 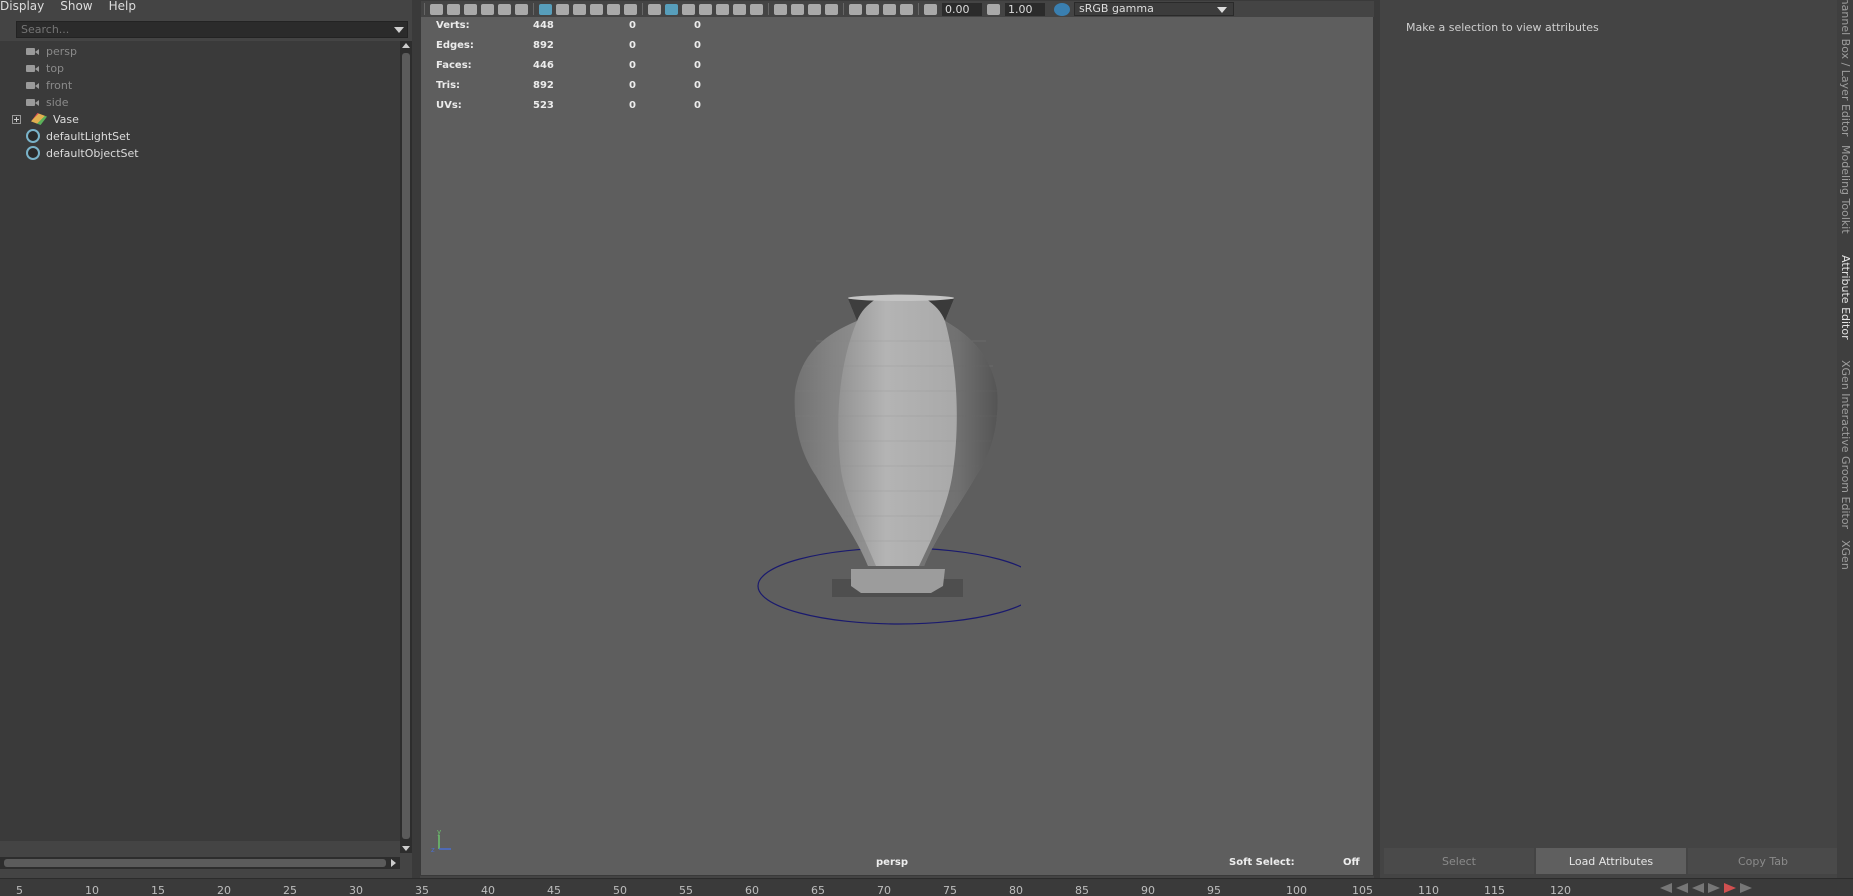 I want to click on frame-tick: 75, so click(x=950, y=890).